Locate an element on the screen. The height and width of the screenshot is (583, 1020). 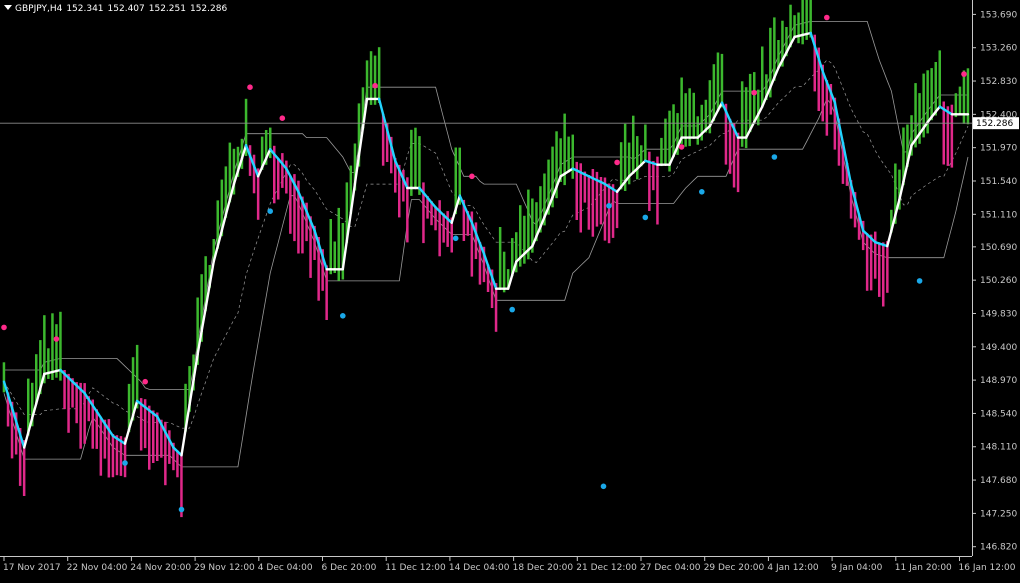
price-tick-label: 153.260 is located at coordinates (998, 49).